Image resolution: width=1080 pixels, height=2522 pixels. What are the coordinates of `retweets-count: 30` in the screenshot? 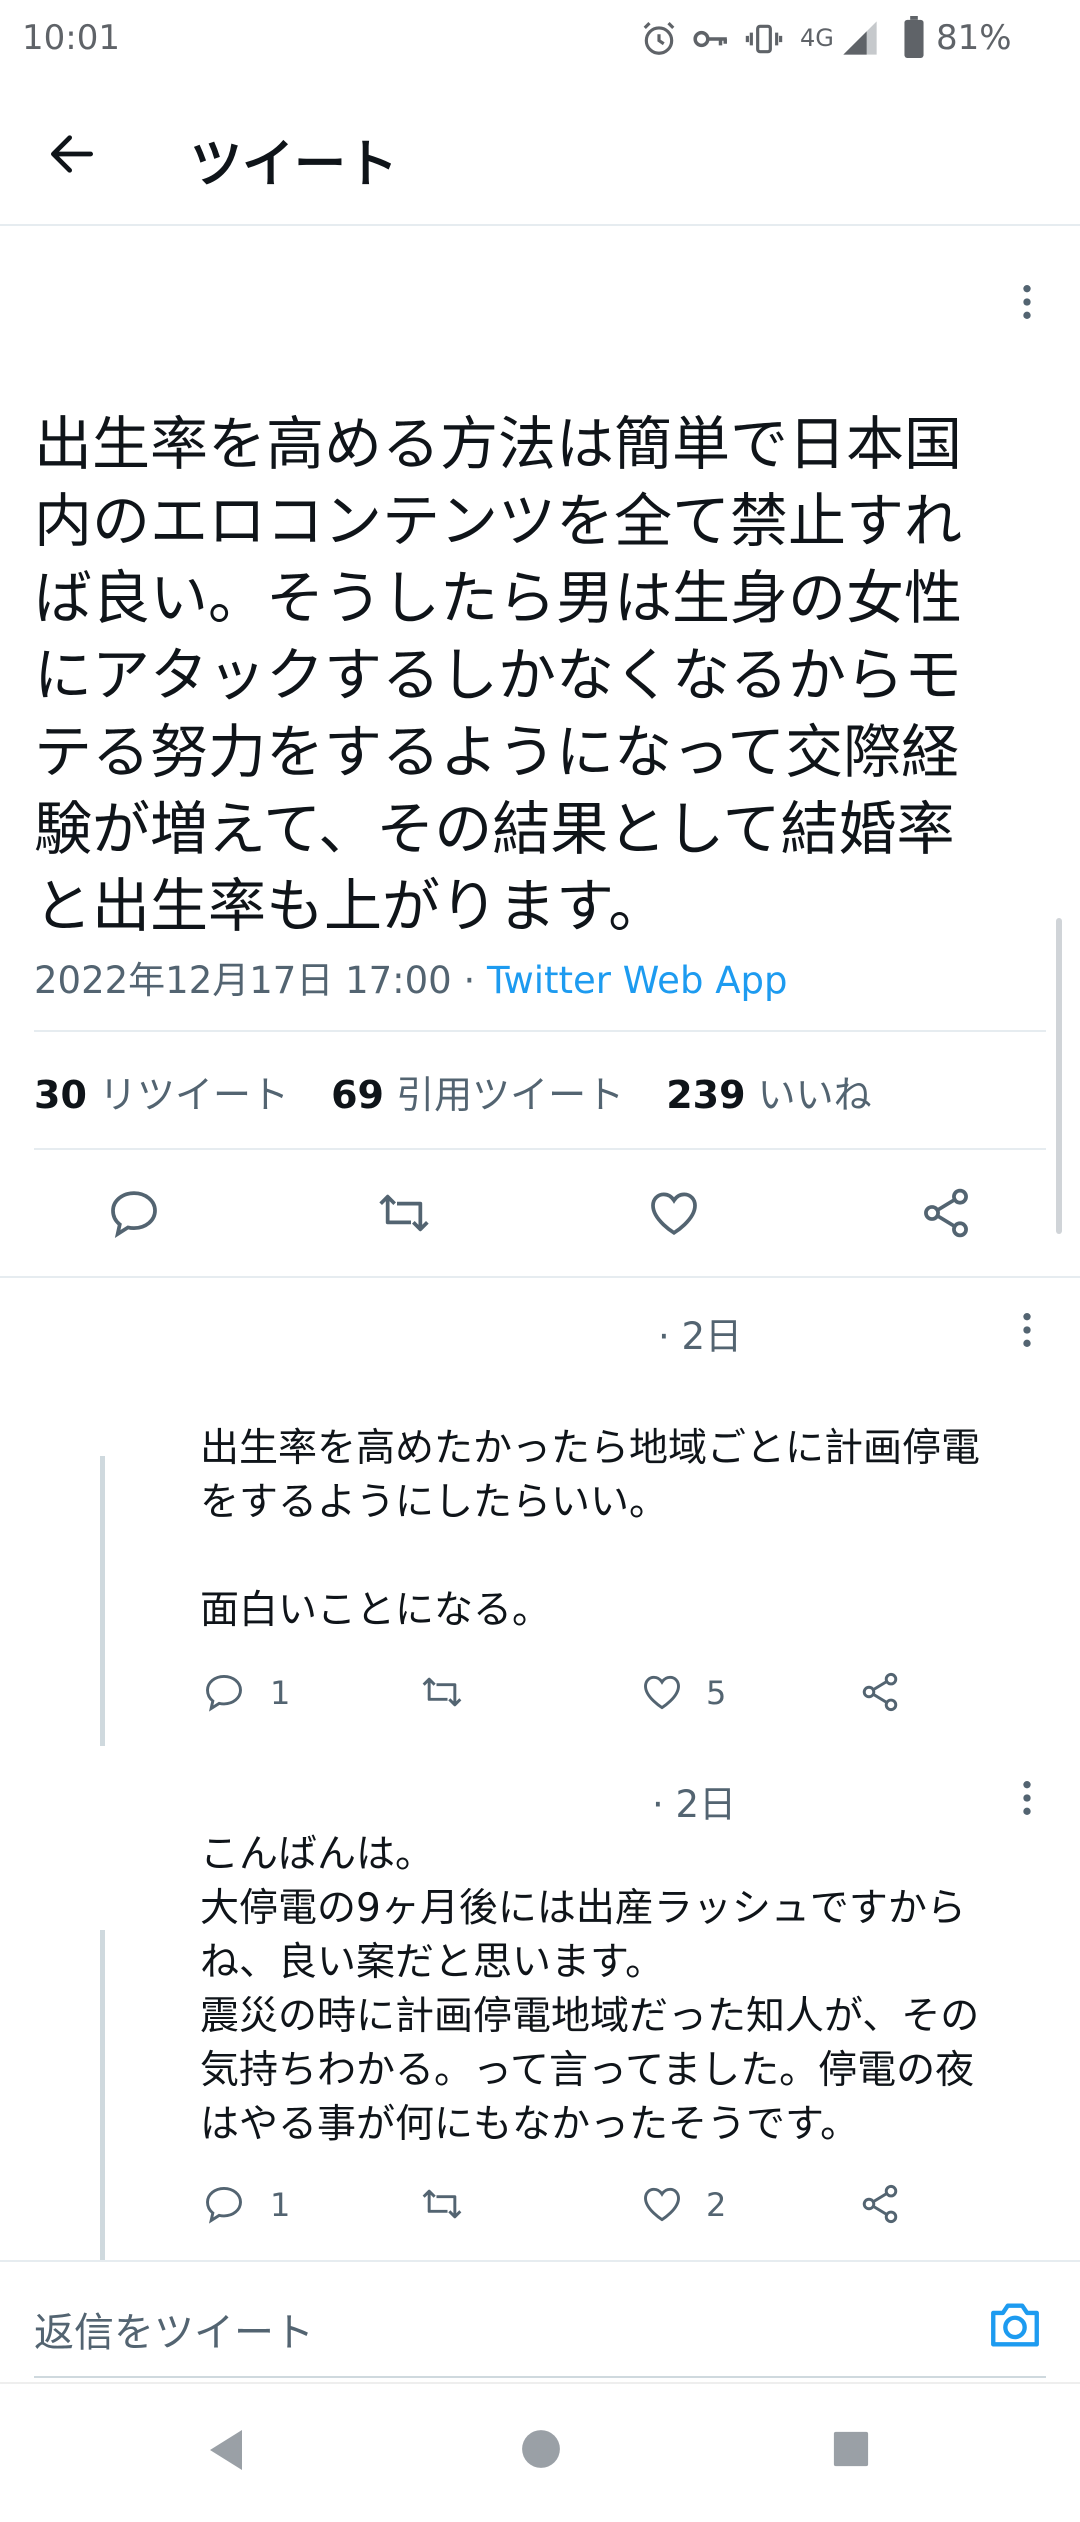 It's located at (60, 1095).